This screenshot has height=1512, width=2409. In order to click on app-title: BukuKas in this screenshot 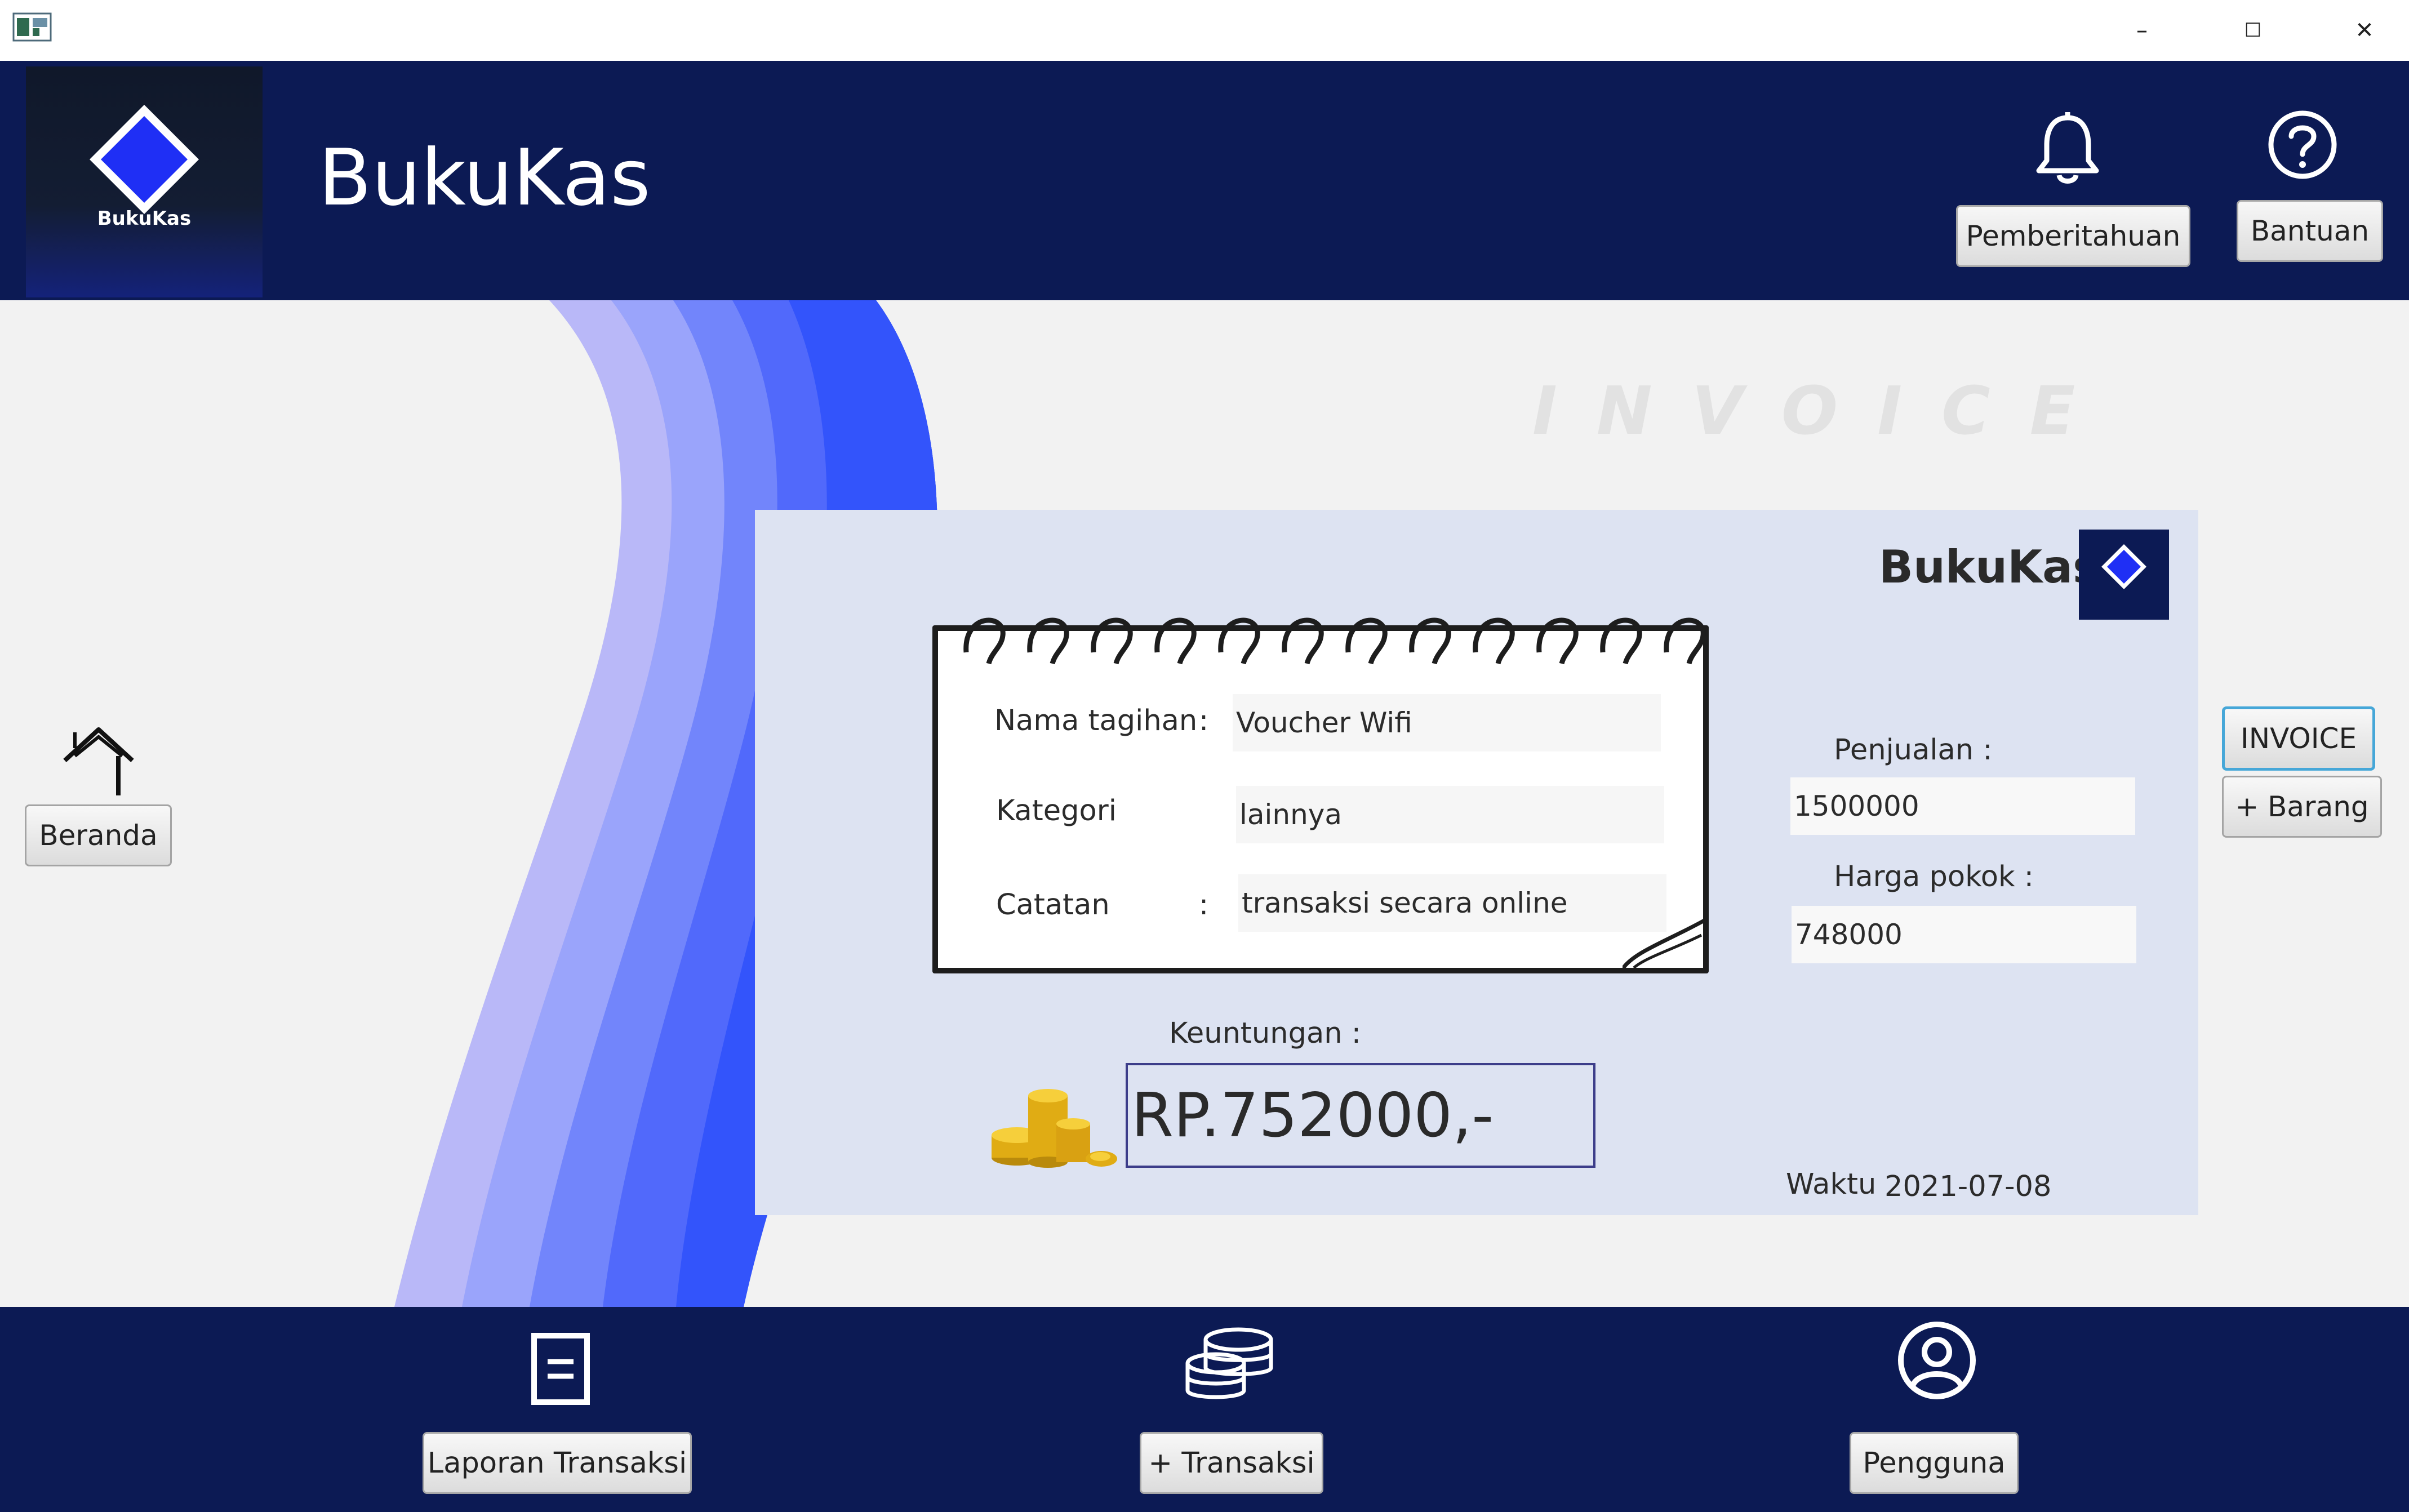, I will do `click(484, 177)`.